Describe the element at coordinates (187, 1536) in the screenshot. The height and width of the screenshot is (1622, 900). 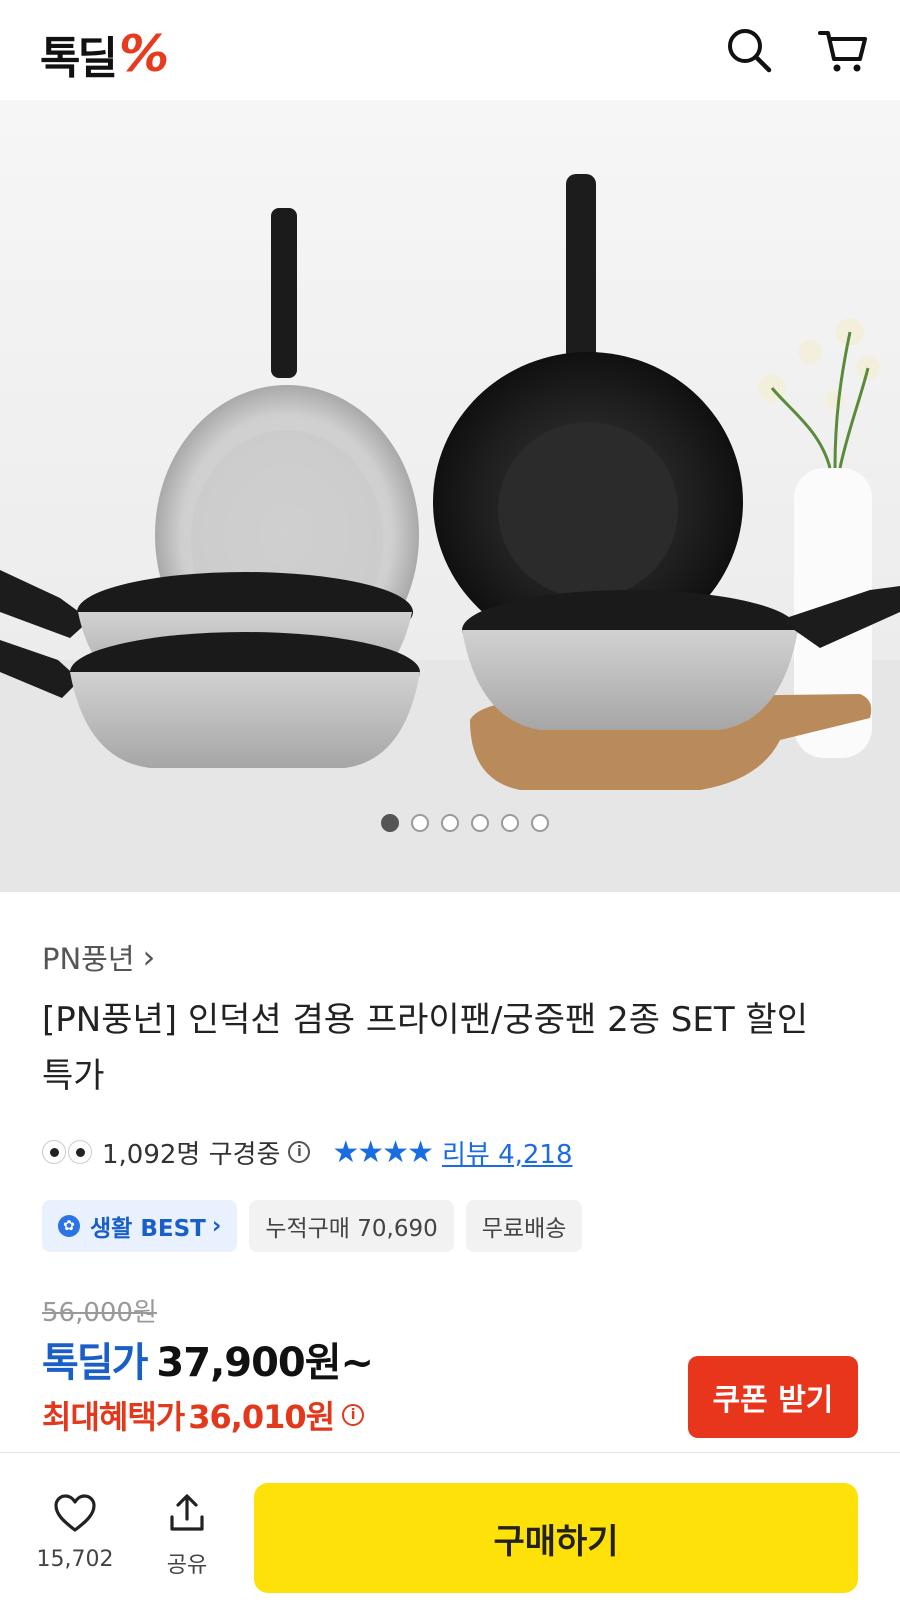
I see `share-button: 공유` at that location.